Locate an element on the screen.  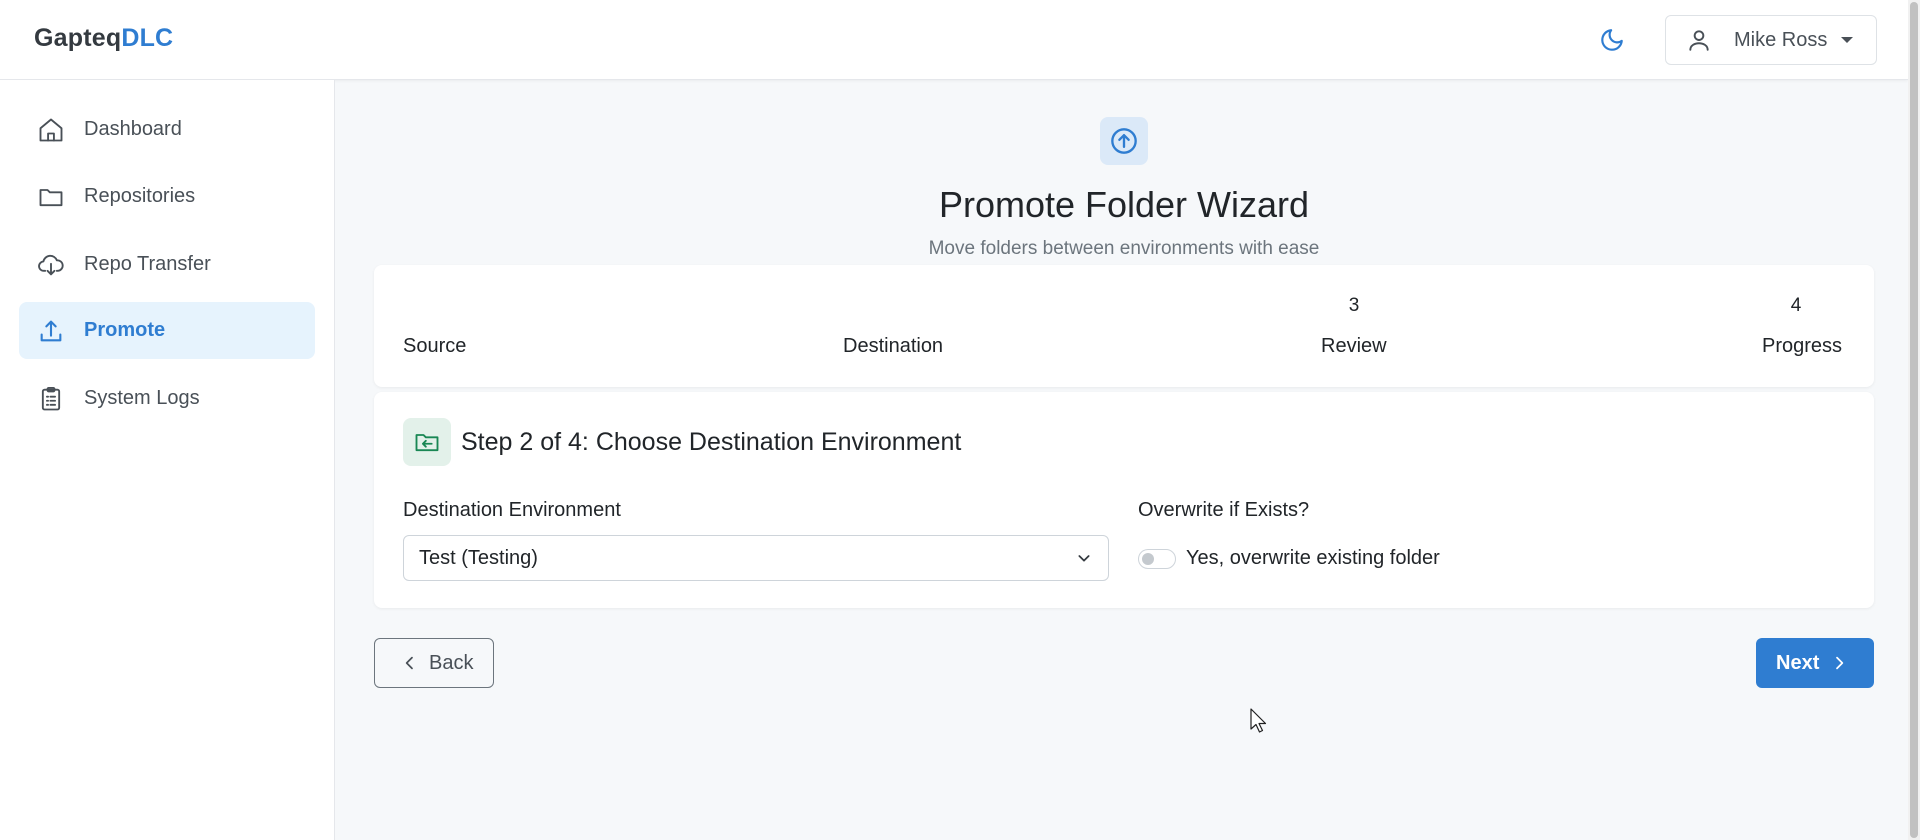
back-button-label: Back is located at coordinates (451, 662).